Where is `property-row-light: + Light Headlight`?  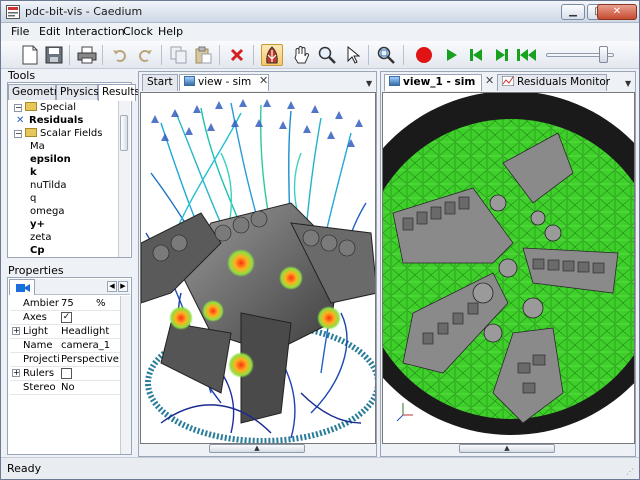
property-row-light: + Light Headlight is located at coordinates (65, 332).